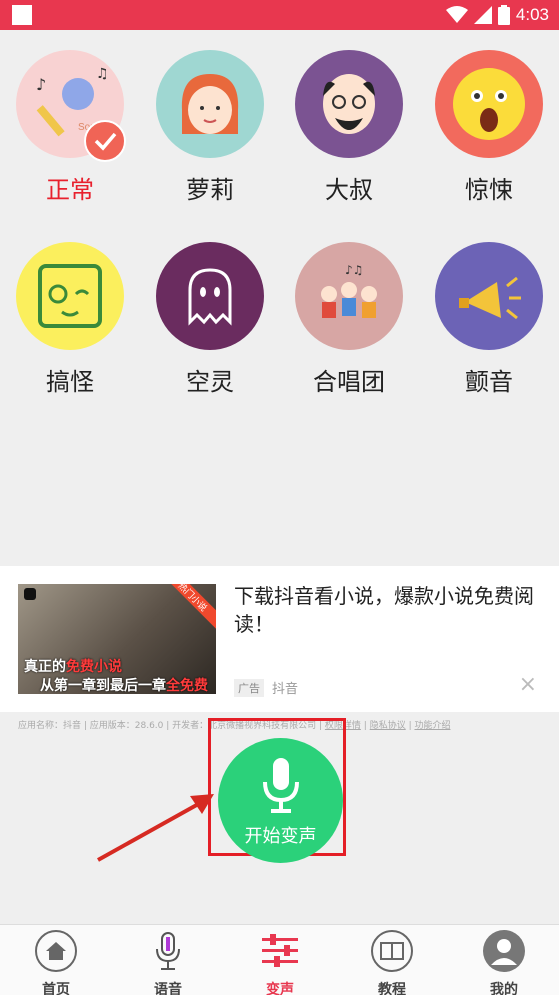 This screenshot has height=995, width=559. Describe the element at coordinates (45, 667) in the screenshot. I see `ad-thumb-line1a: 真正的` at that location.